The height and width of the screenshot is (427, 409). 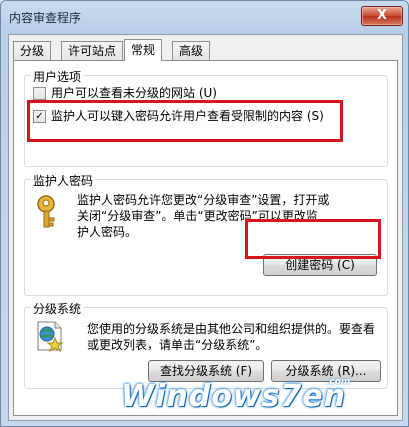 What do you see at coordinates (203, 200) in the screenshot?
I see `supervisor-desc-line-1: 监护人密码允许您更改“分级审查”设置，打开或` at bounding box center [203, 200].